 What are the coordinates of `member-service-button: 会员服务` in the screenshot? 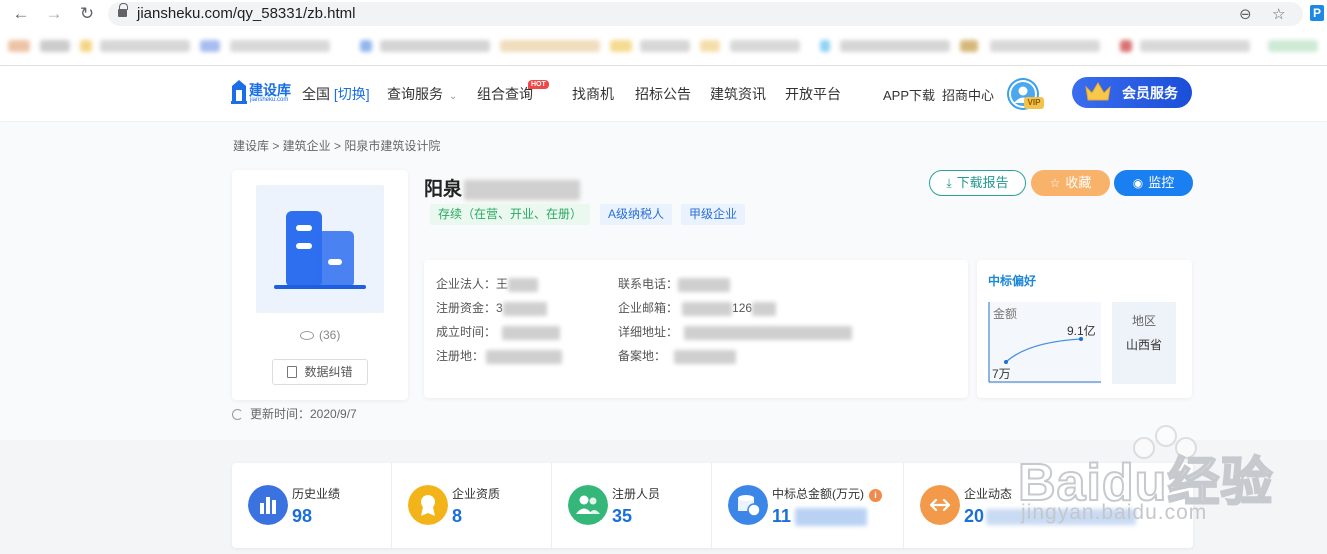 It's located at (1132, 92).